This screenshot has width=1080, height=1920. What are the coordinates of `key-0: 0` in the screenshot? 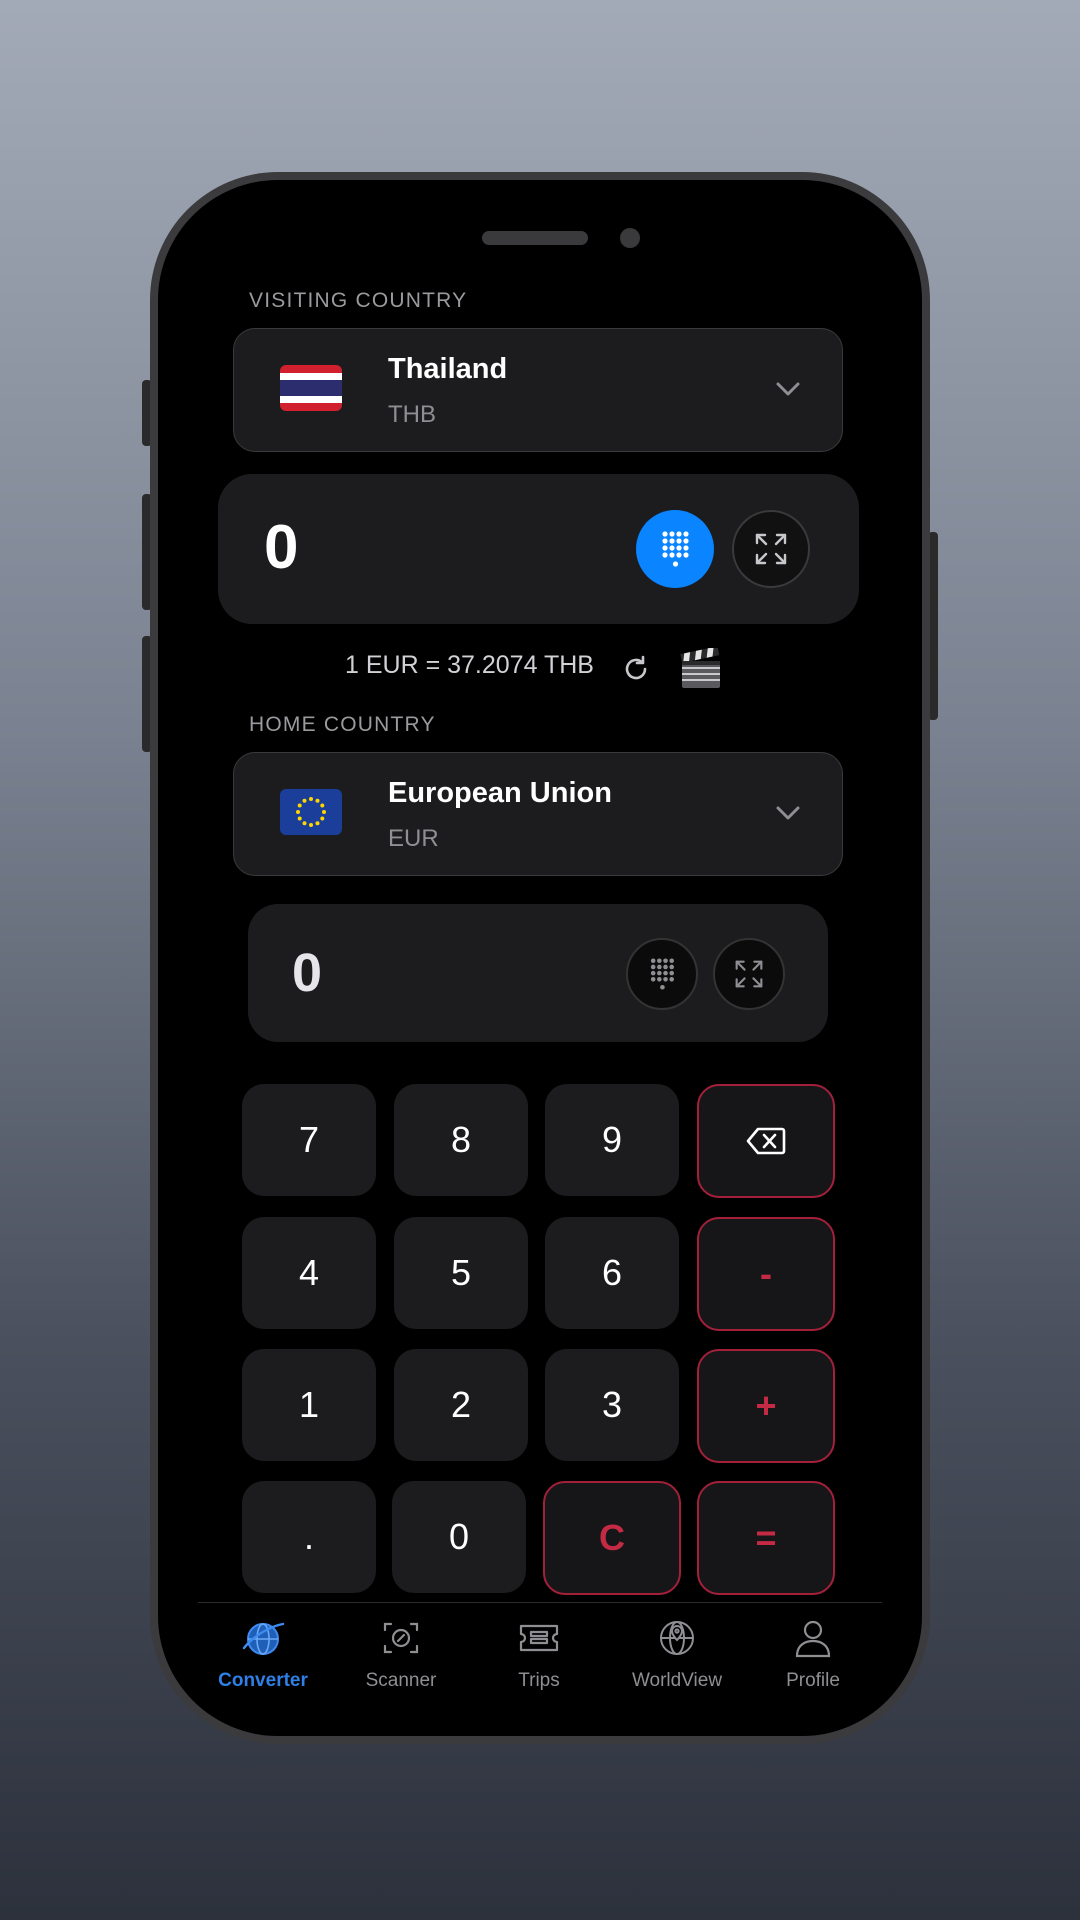 It's located at (459, 1537).